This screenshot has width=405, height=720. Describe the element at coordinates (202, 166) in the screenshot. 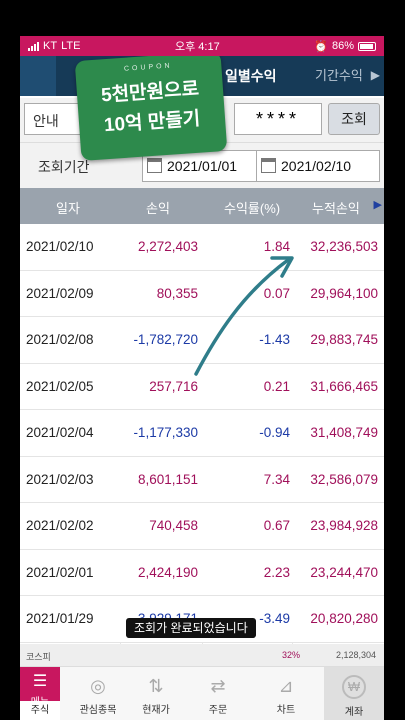

I see `date-from-value: 2021/01/01` at that location.